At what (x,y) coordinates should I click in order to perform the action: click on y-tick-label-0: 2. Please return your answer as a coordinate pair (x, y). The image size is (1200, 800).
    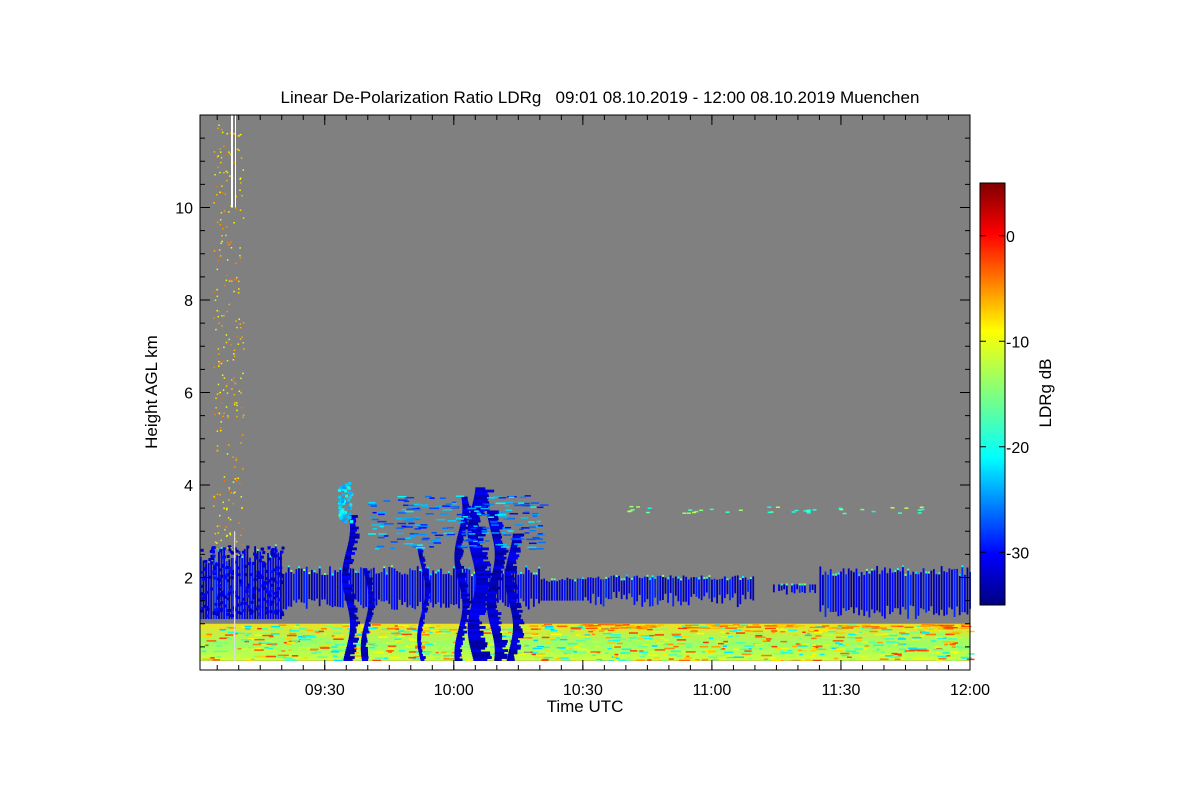
    Looking at the image, I should click on (188, 579).